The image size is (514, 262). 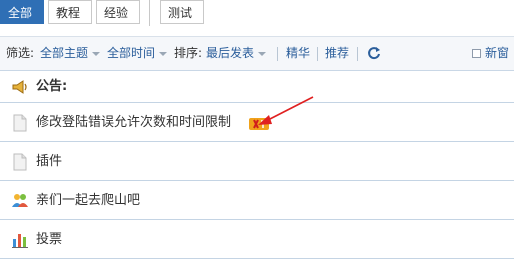 What do you see at coordinates (298, 53) in the screenshot?
I see `digest-link: 精华` at bounding box center [298, 53].